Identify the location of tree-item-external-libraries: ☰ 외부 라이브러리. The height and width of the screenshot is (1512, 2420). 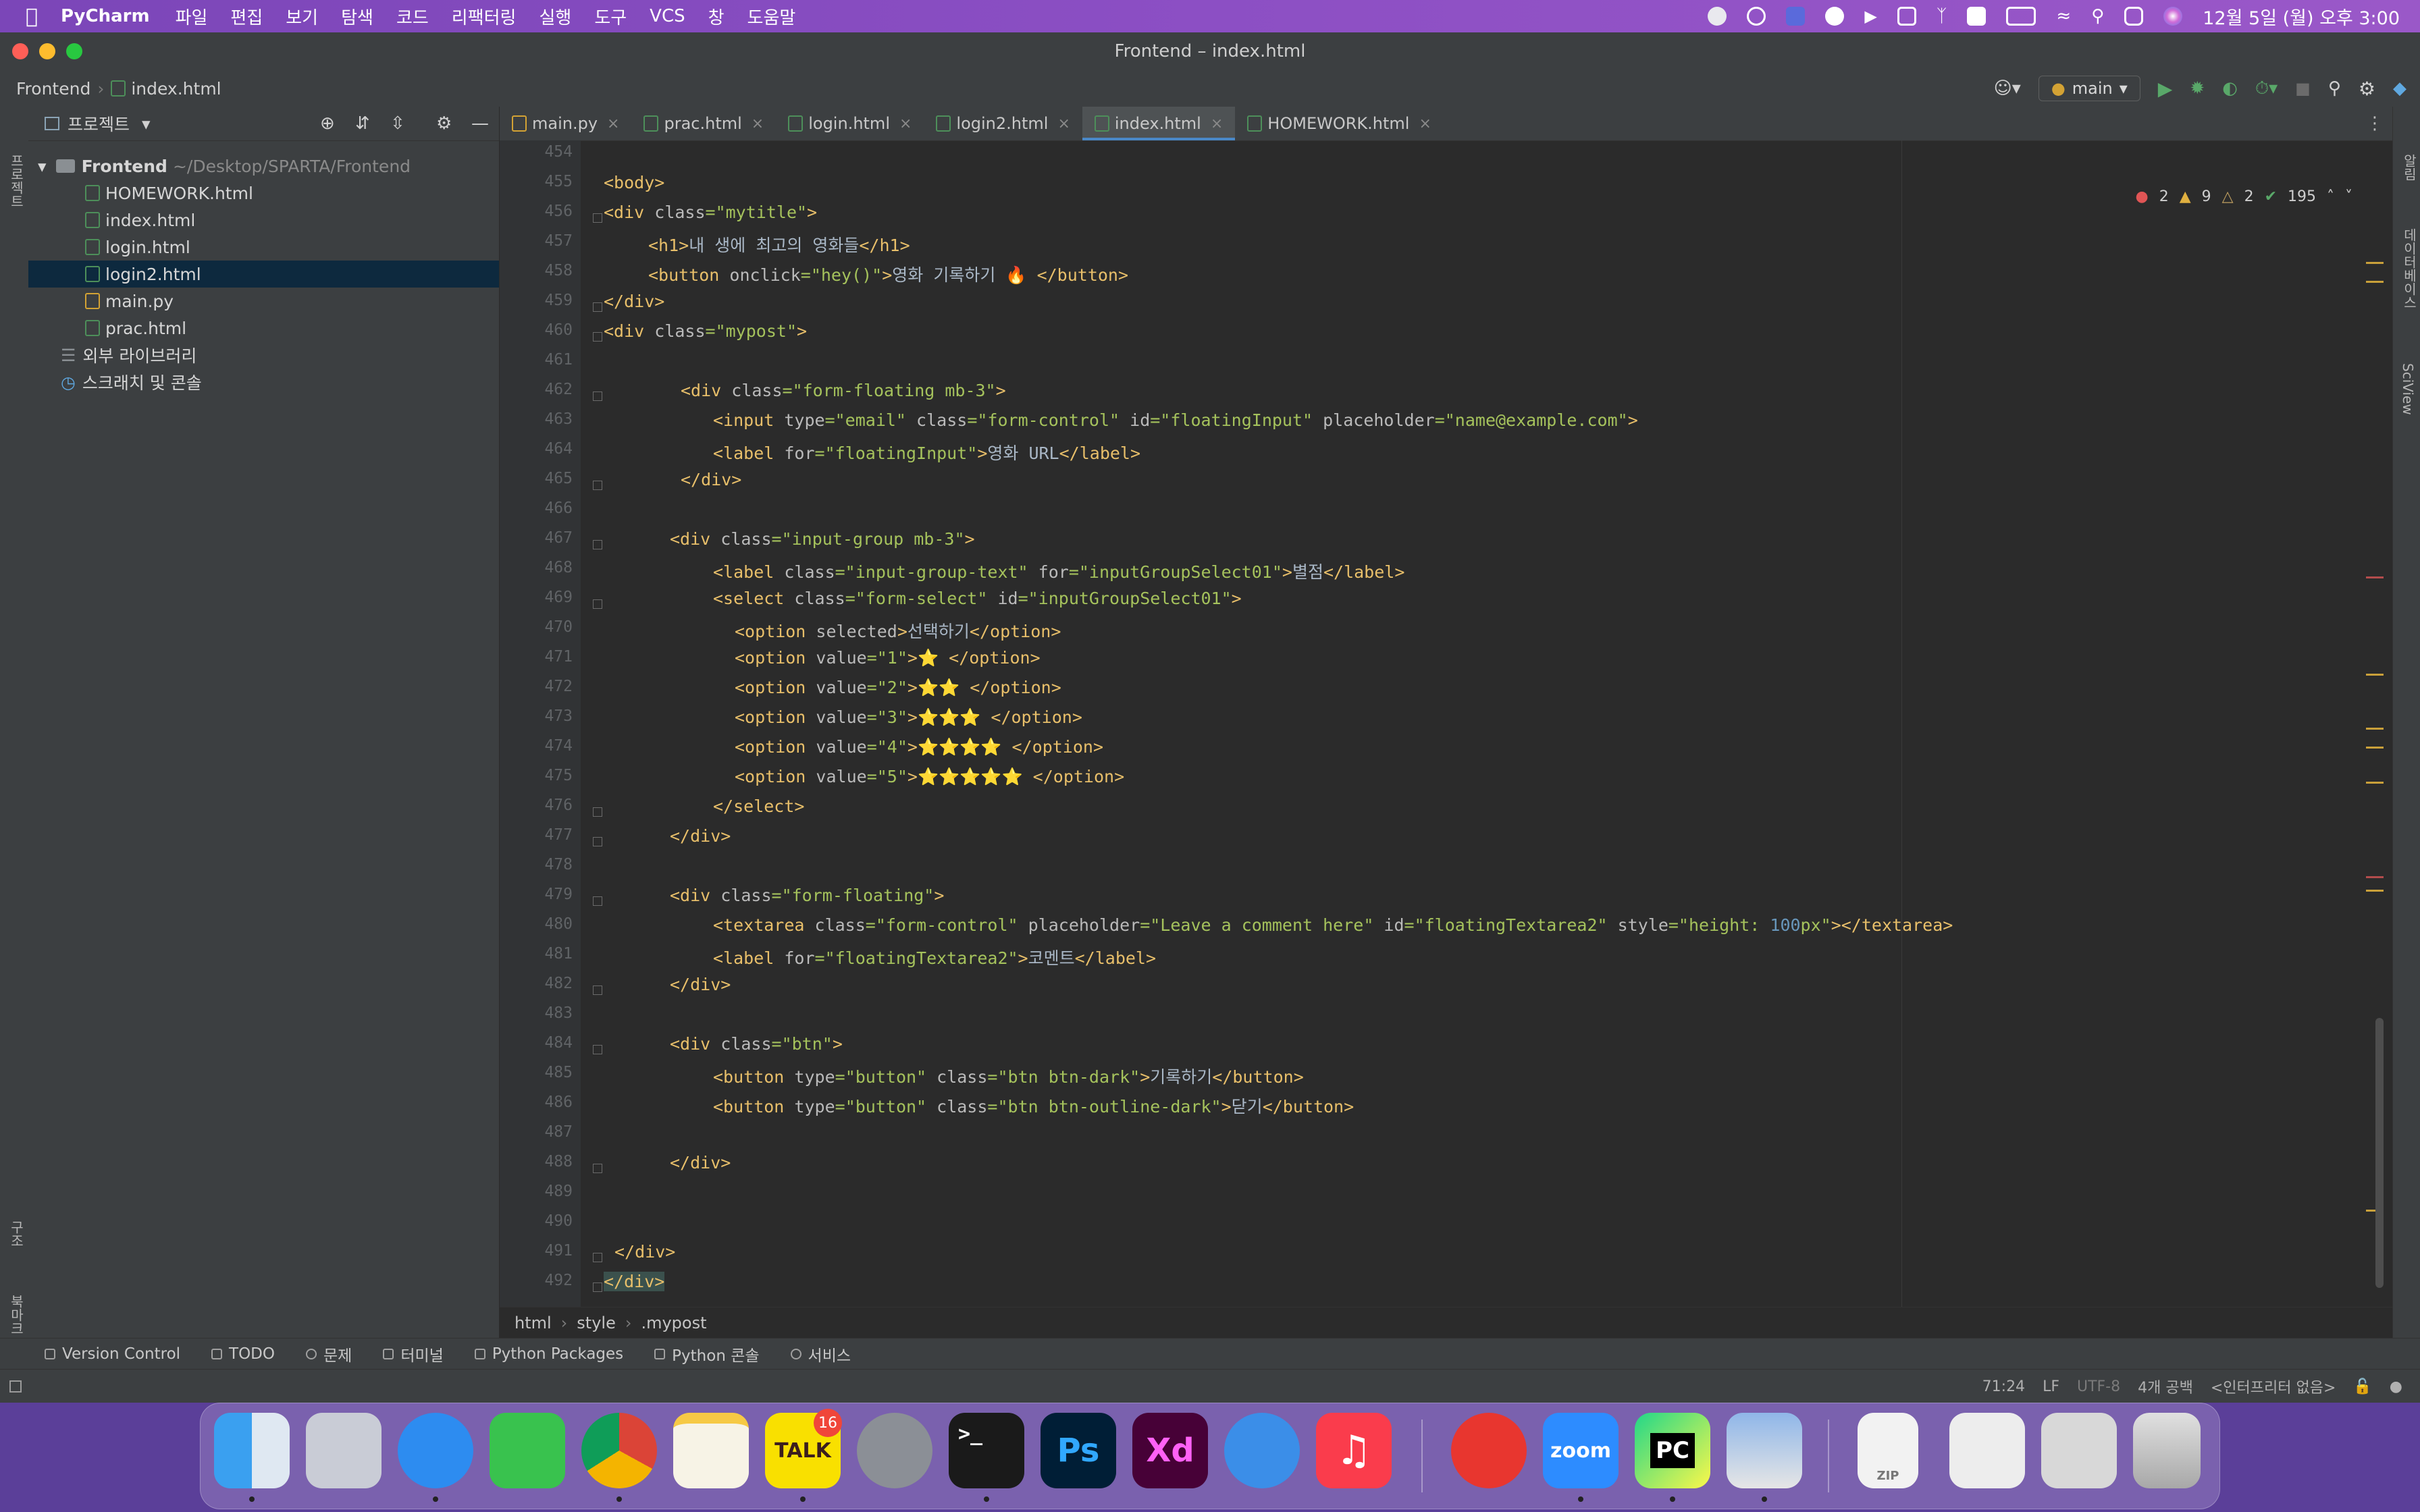
(263, 355).